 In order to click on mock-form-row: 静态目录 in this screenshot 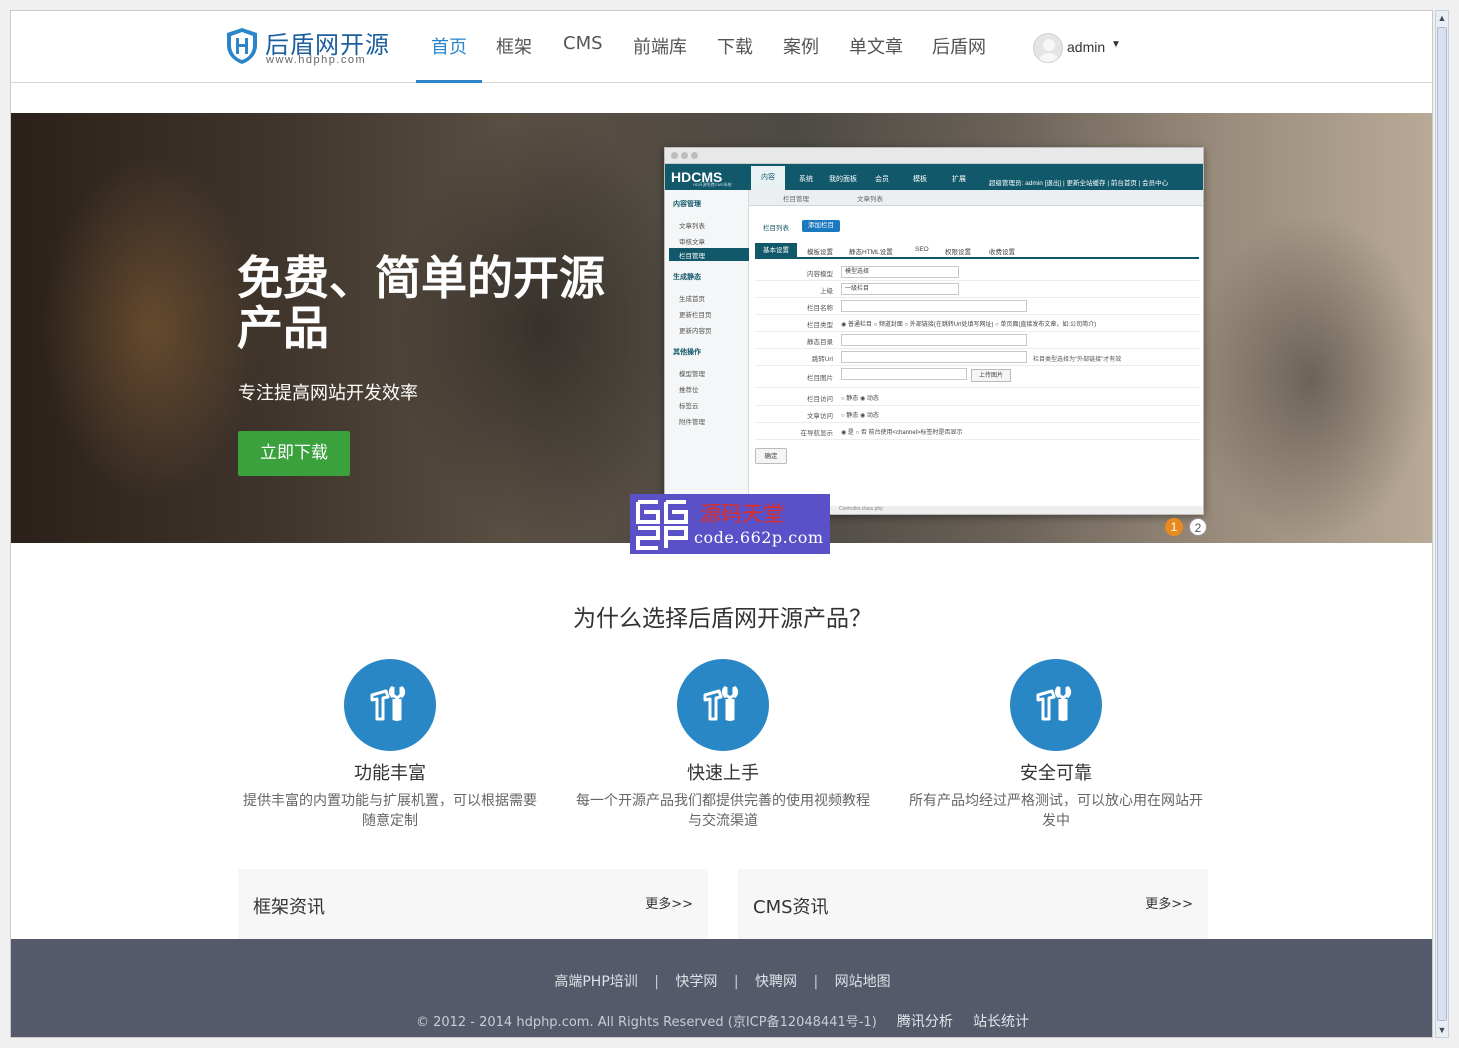, I will do `click(977, 340)`.